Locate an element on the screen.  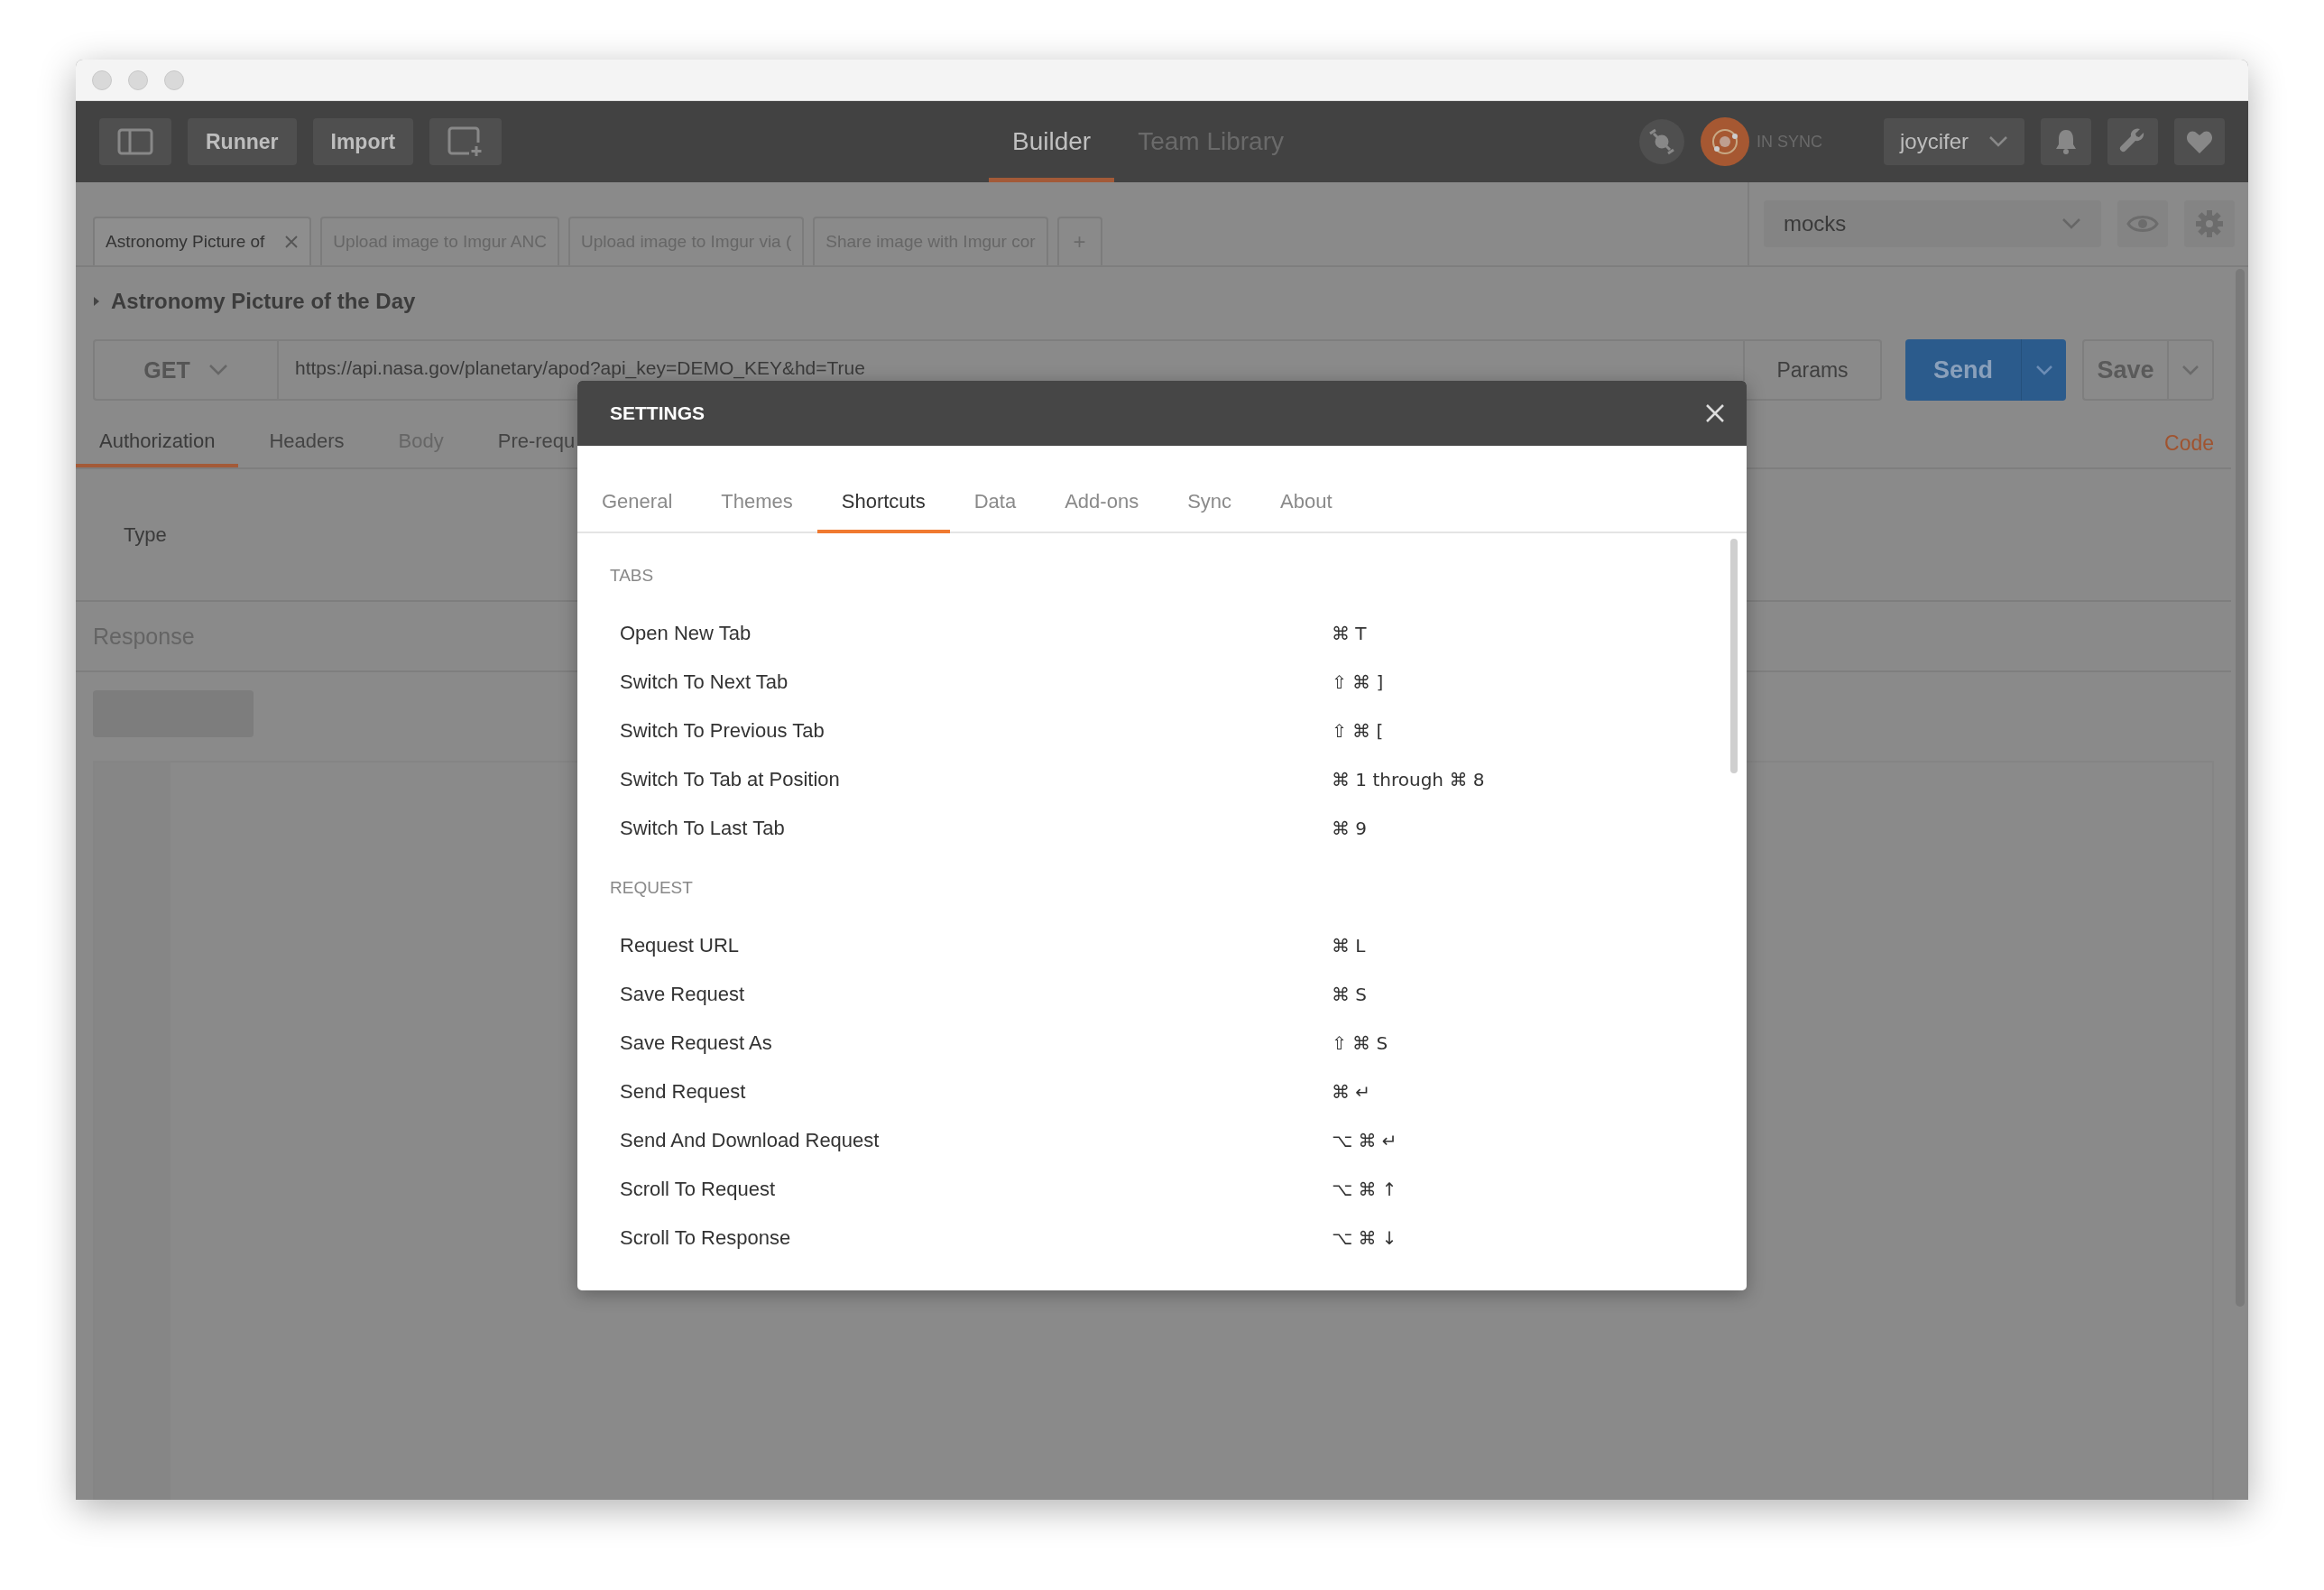
sync-icon is located at coordinates (1724, 141).